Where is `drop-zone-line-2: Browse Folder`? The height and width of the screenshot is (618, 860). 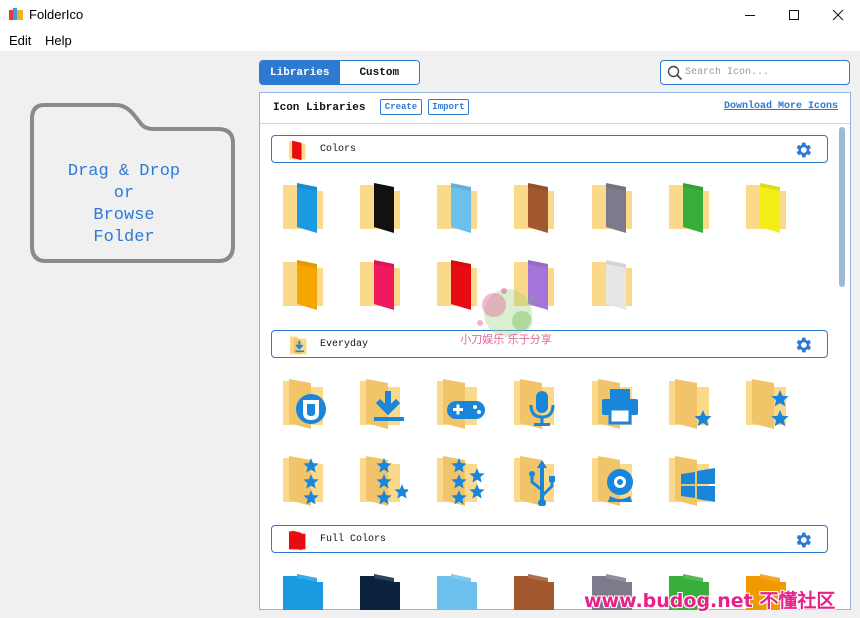 drop-zone-line-2: Browse Folder is located at coordinates (124, 226).